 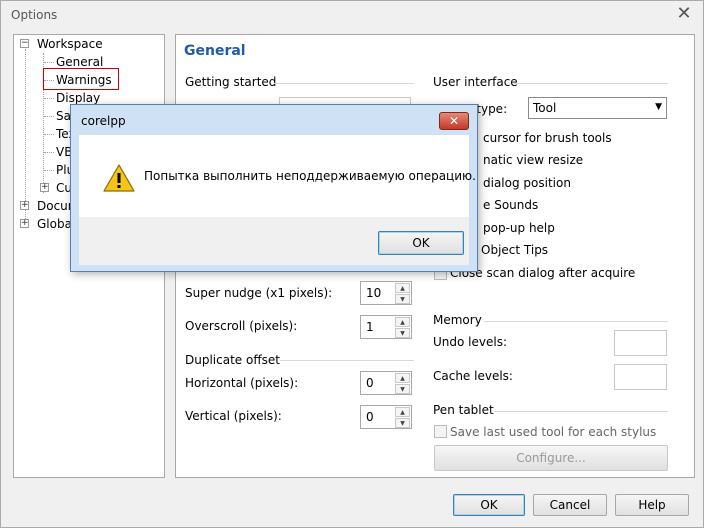 I want to click on super-nudge-value: 10, so click(x=374, y=293).